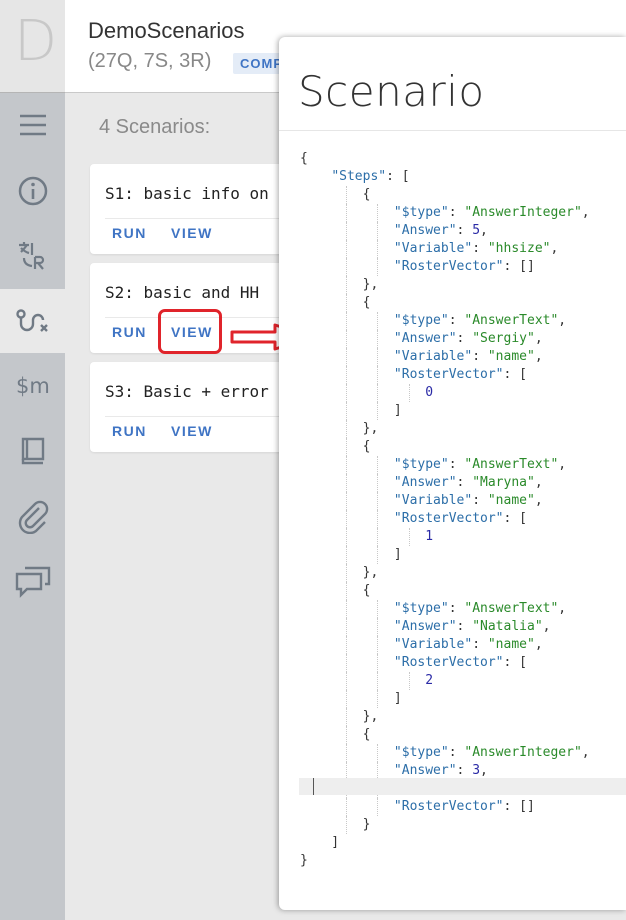  Describe the element at coordinates (391, 91) in the screenshot. I see `modal-title: Scenario` at that location.